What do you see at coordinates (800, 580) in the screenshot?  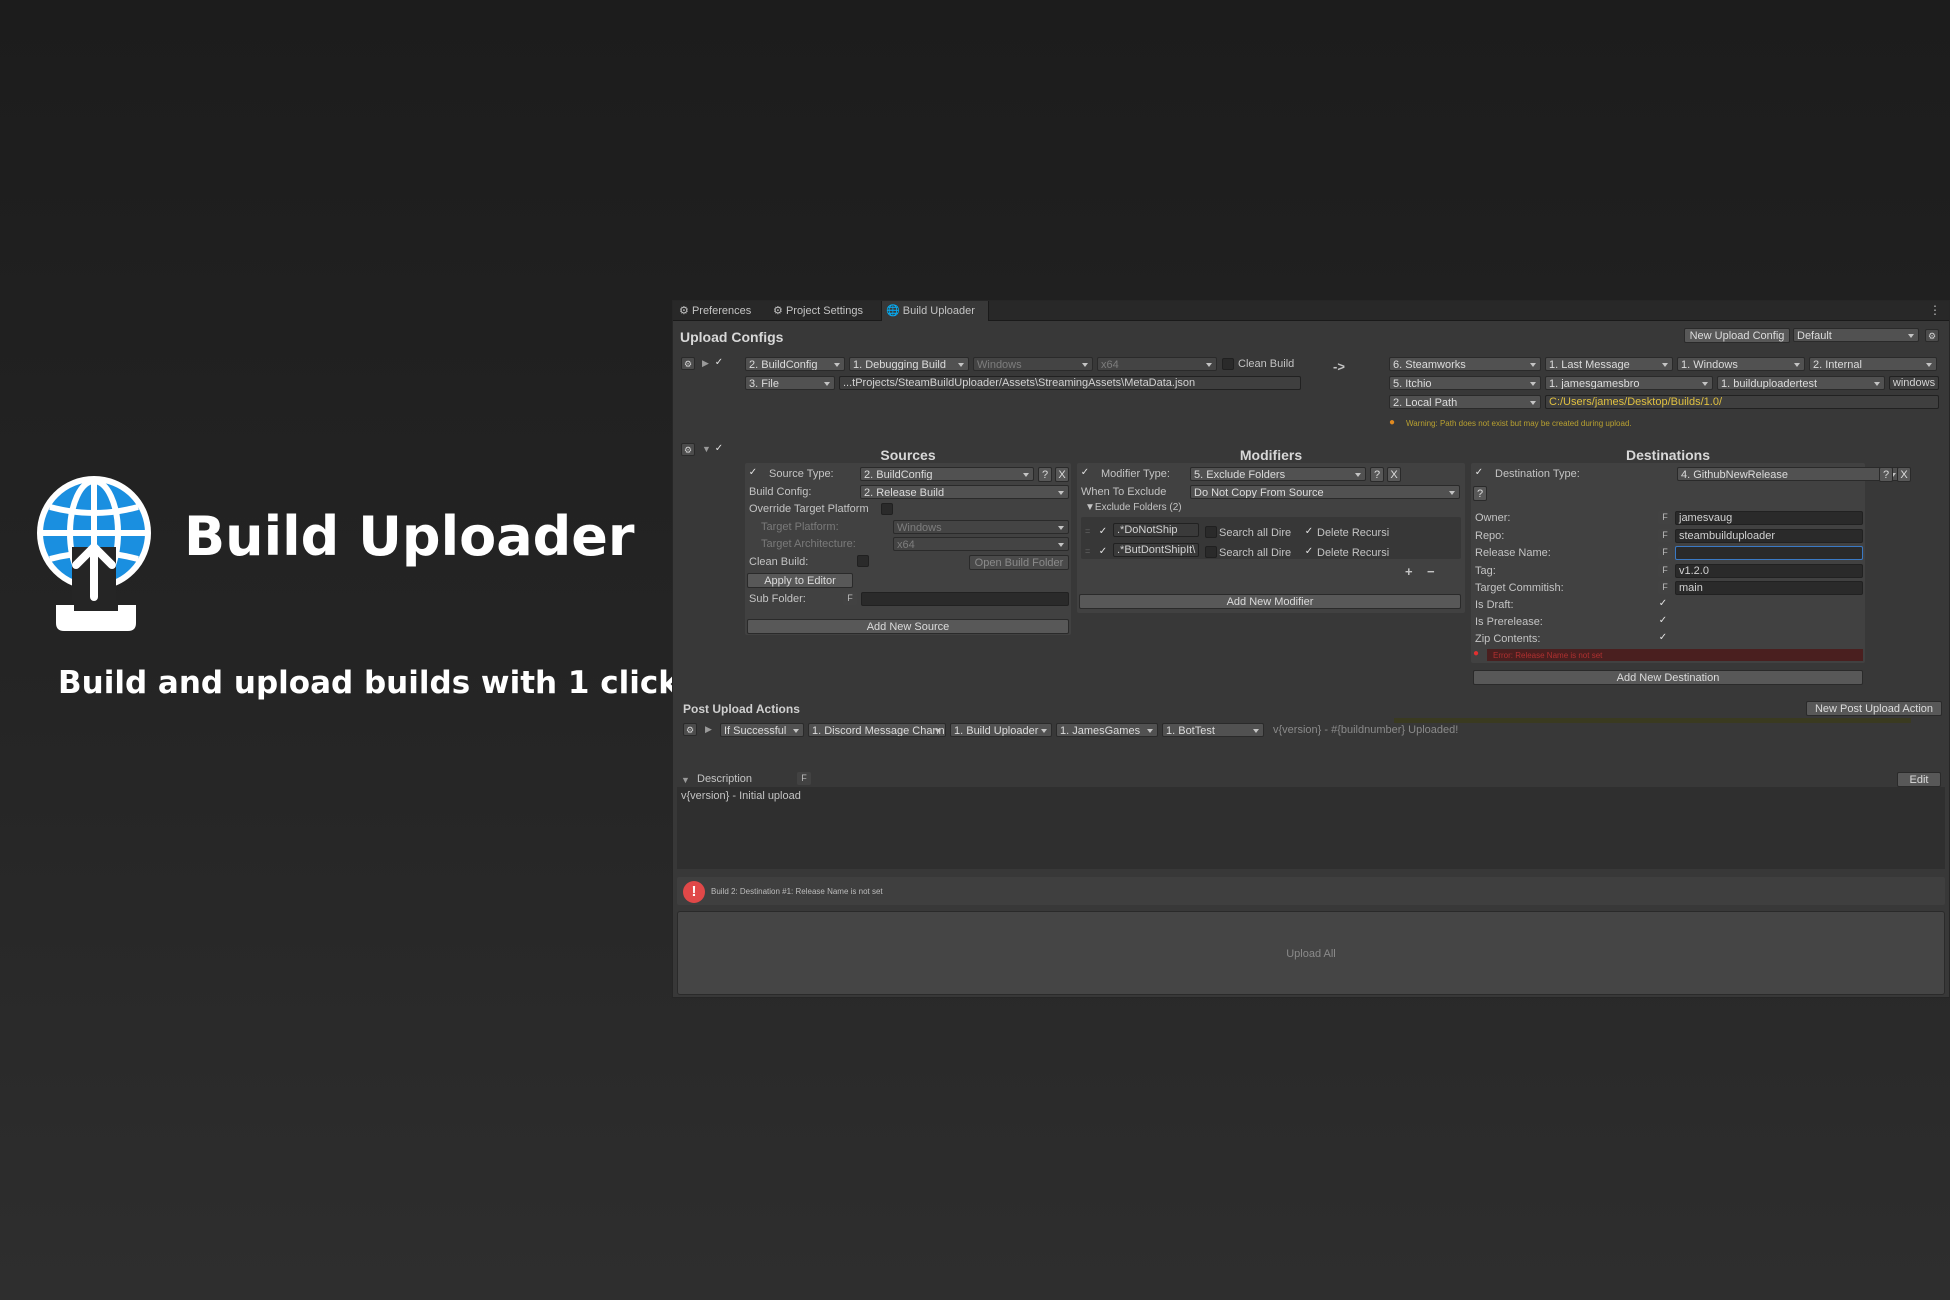 I see `apply-to-editor-button: Apply to Editor` at bounding box center [800, 580].